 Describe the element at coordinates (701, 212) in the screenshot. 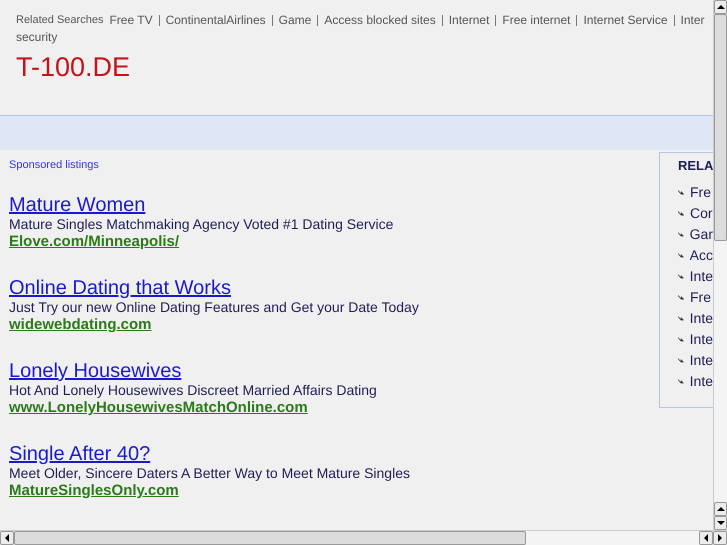

I see `related-link: Cor` at that location.